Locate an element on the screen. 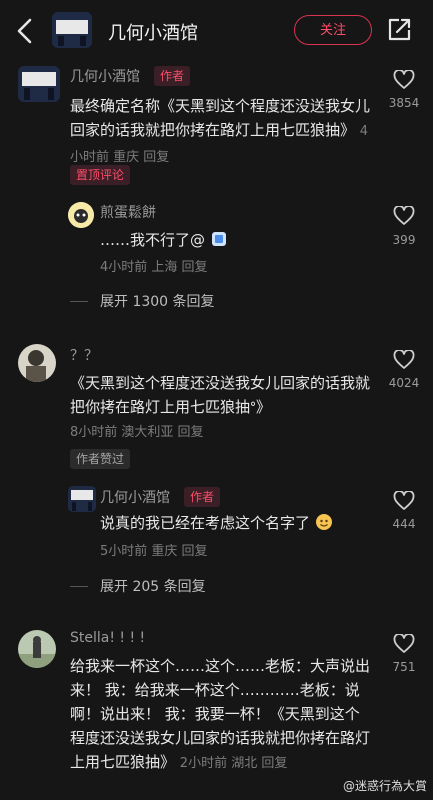  comment-meta: 2小时前 湖北 回复 is located at coordinates (234, 763).